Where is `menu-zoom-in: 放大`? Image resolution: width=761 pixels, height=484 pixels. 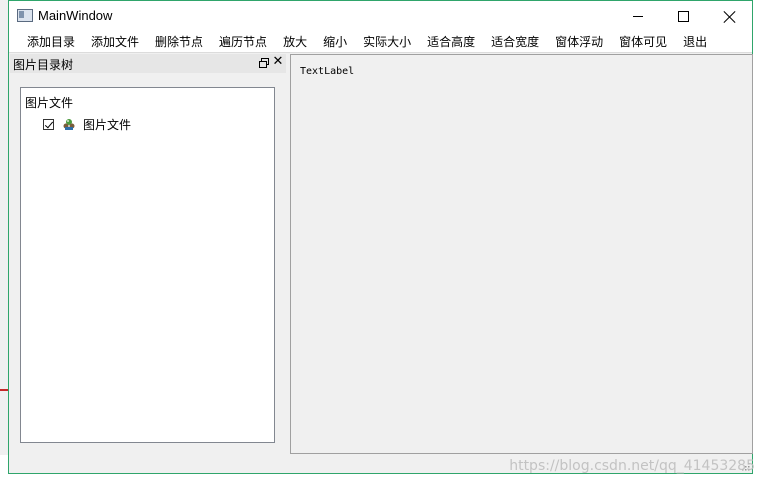
menu-zoom-in: 放大 is located at coordinates (295, 42).